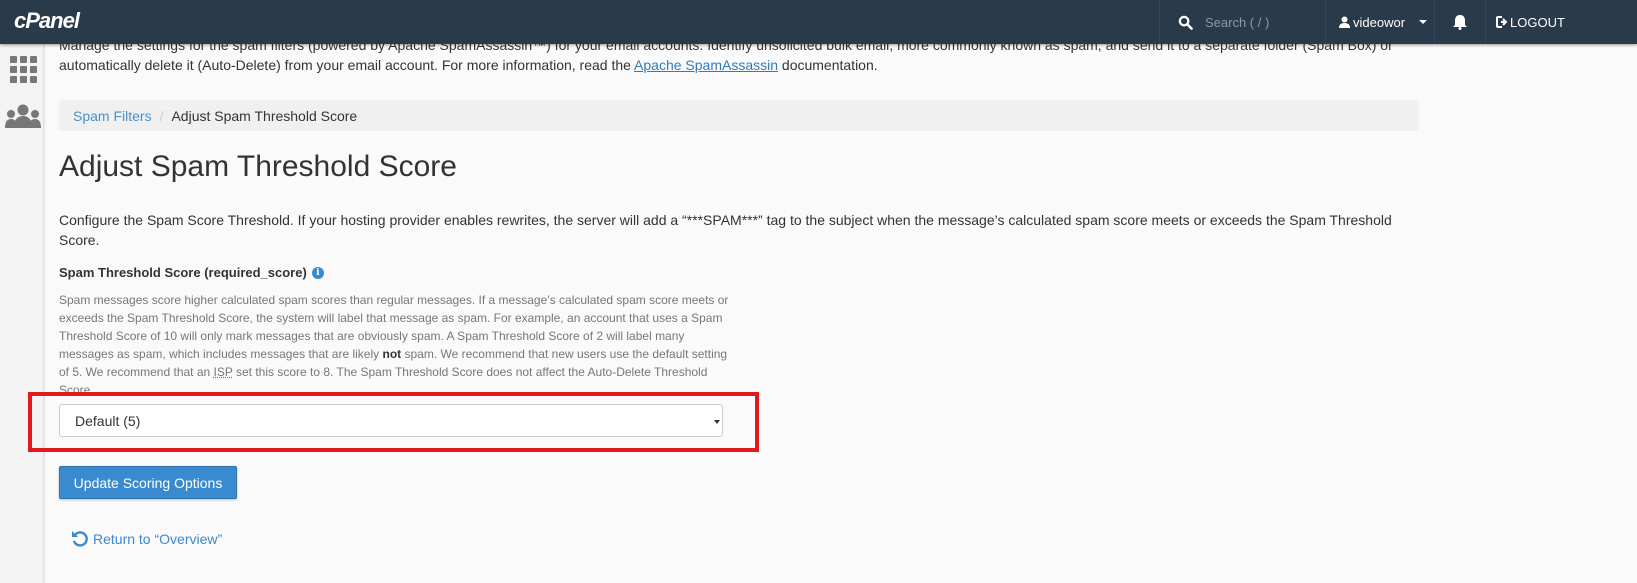 The height and width of the screenshot is (583, 1637). What do you see at coordinates (158, 539) in the screenshot?
I see `return-link-label: Return to “Overview”` at bounding box center [158, 539].